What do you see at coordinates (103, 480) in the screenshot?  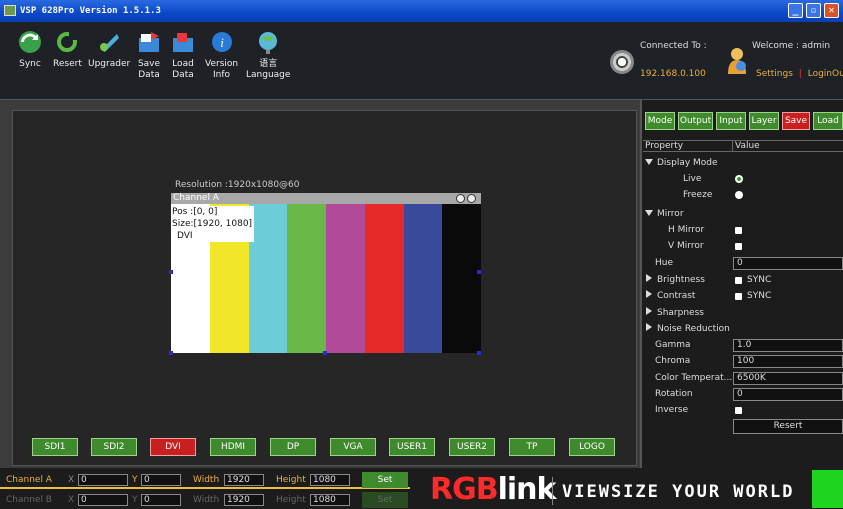 I see `channel-a-x-input` at bounding box center [103, 480].